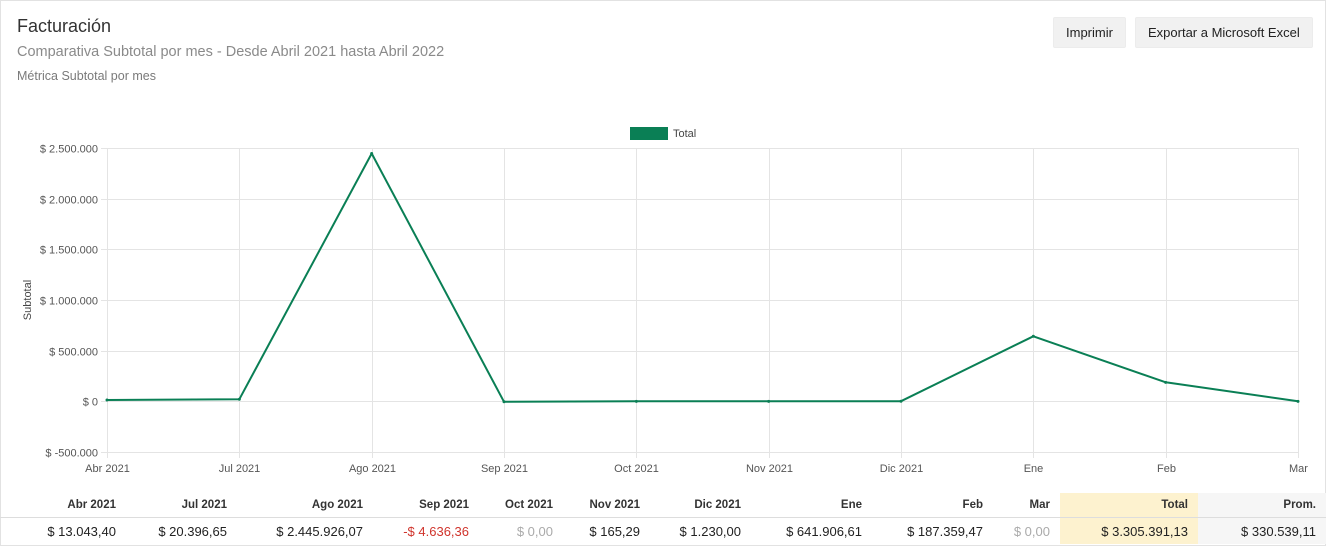  I want to click on table-cell: $ 187.359,47, so click(945, 531).